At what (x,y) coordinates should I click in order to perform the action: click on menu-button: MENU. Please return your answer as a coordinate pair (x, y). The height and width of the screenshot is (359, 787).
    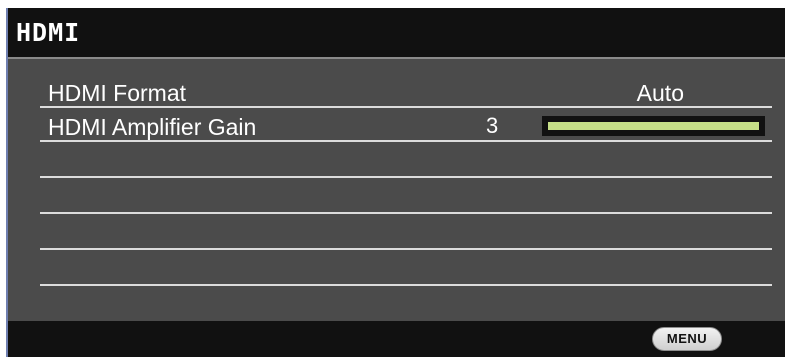
    Looking at the image, I should click on (687, 339).